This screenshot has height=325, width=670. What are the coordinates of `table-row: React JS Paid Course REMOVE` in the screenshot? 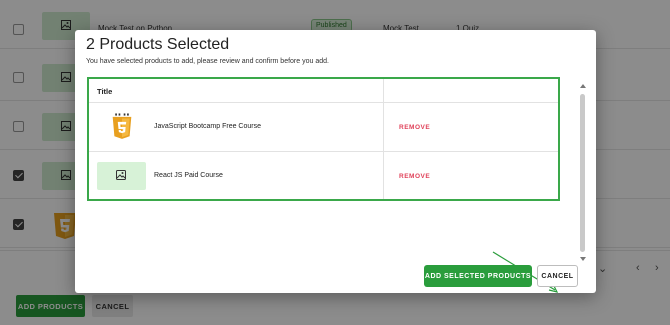 It's located at (323, 176).